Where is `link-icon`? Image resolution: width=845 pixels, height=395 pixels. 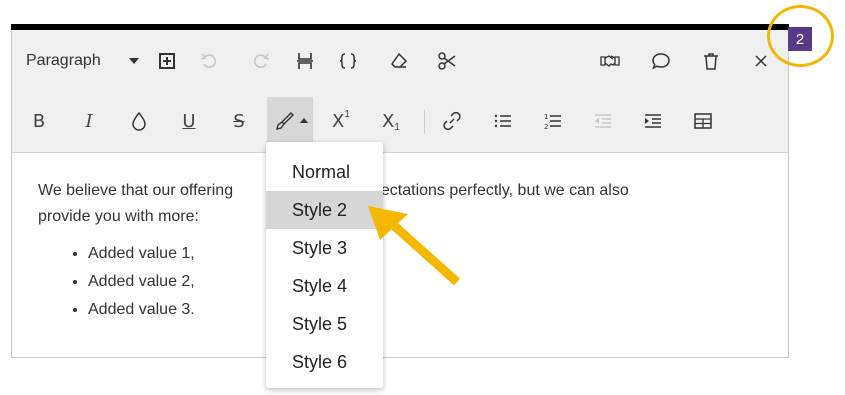
link-icon is located at coordinates (452, 121).